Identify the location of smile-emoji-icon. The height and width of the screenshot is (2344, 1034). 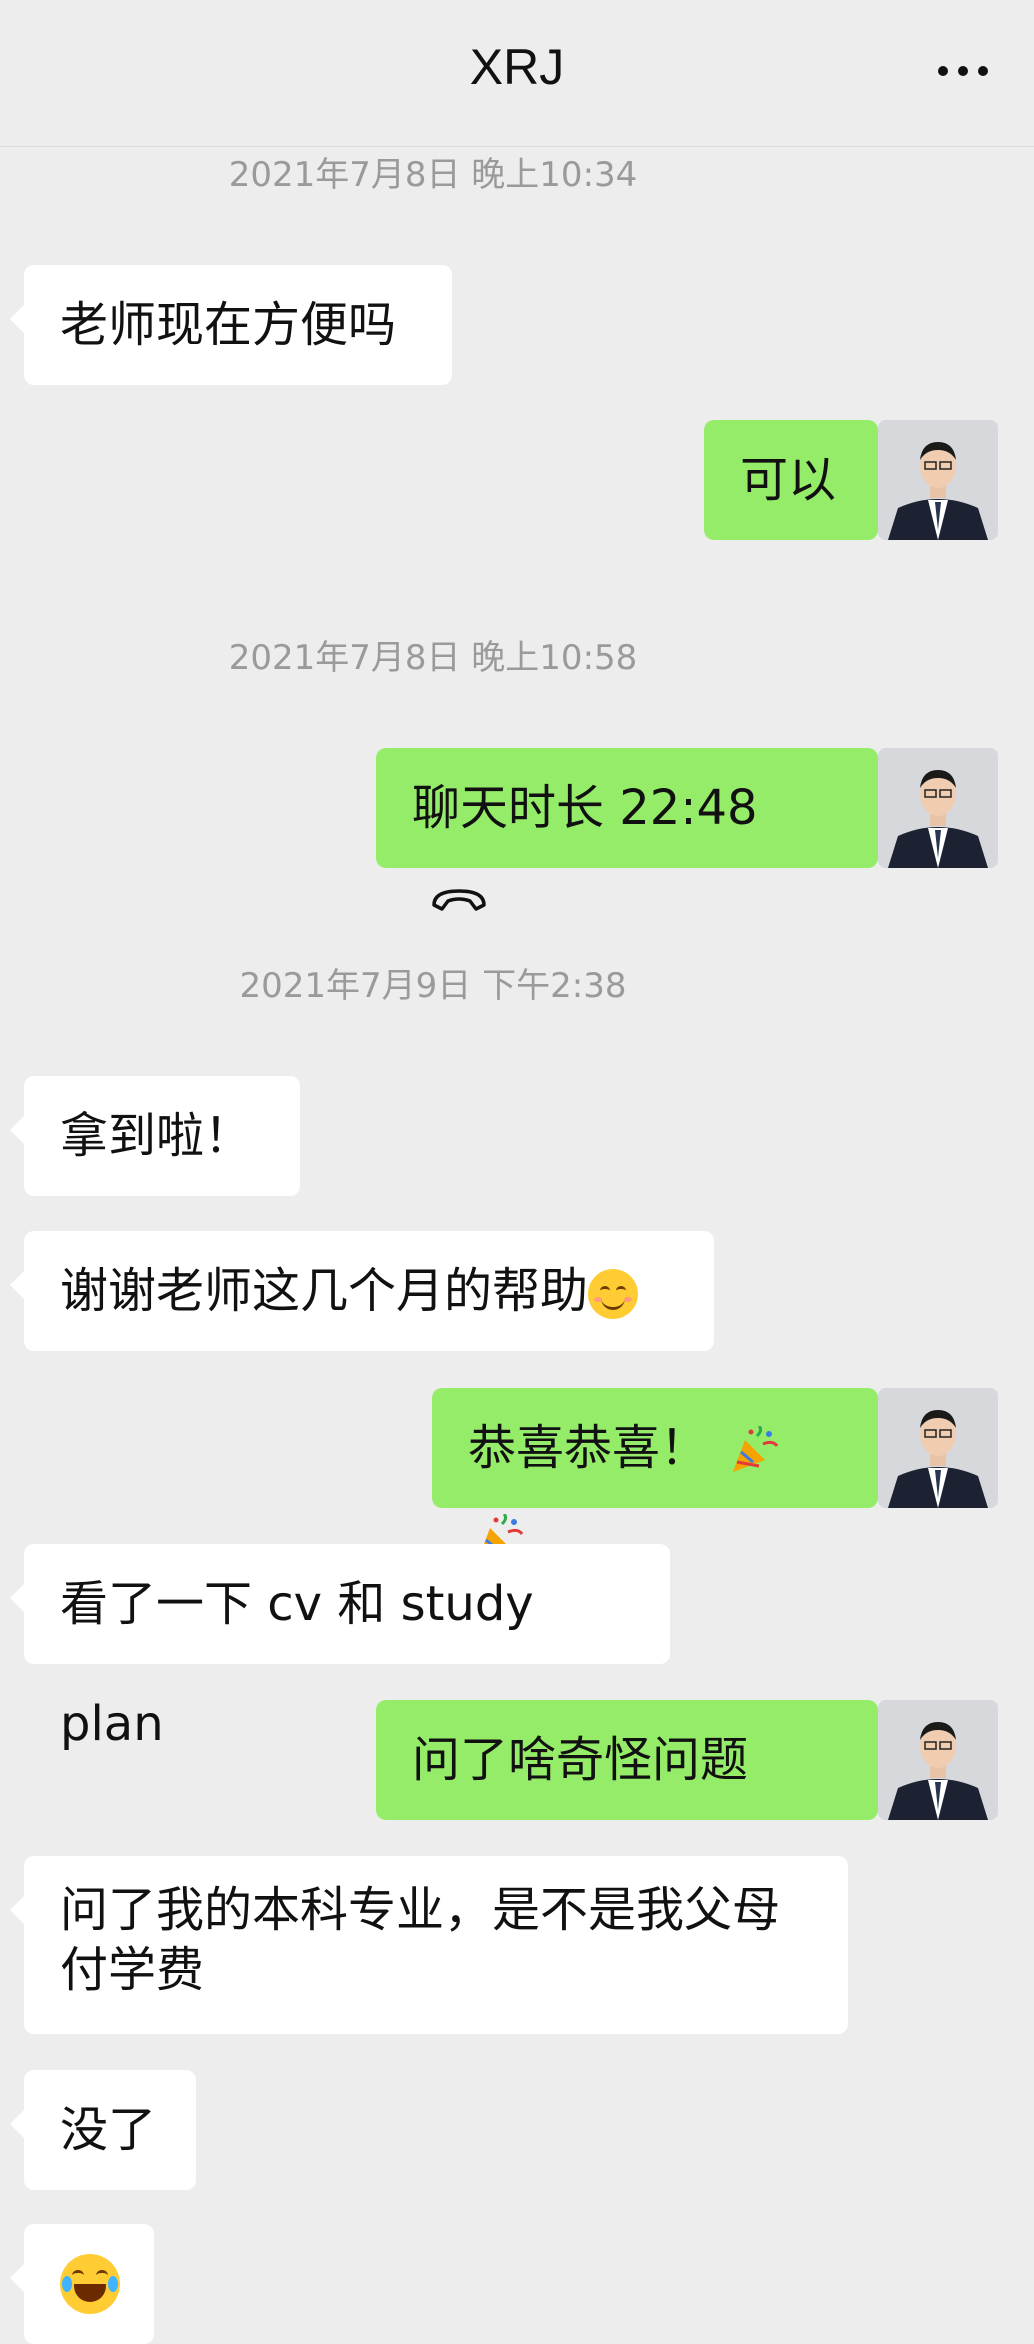
(613, 1294).